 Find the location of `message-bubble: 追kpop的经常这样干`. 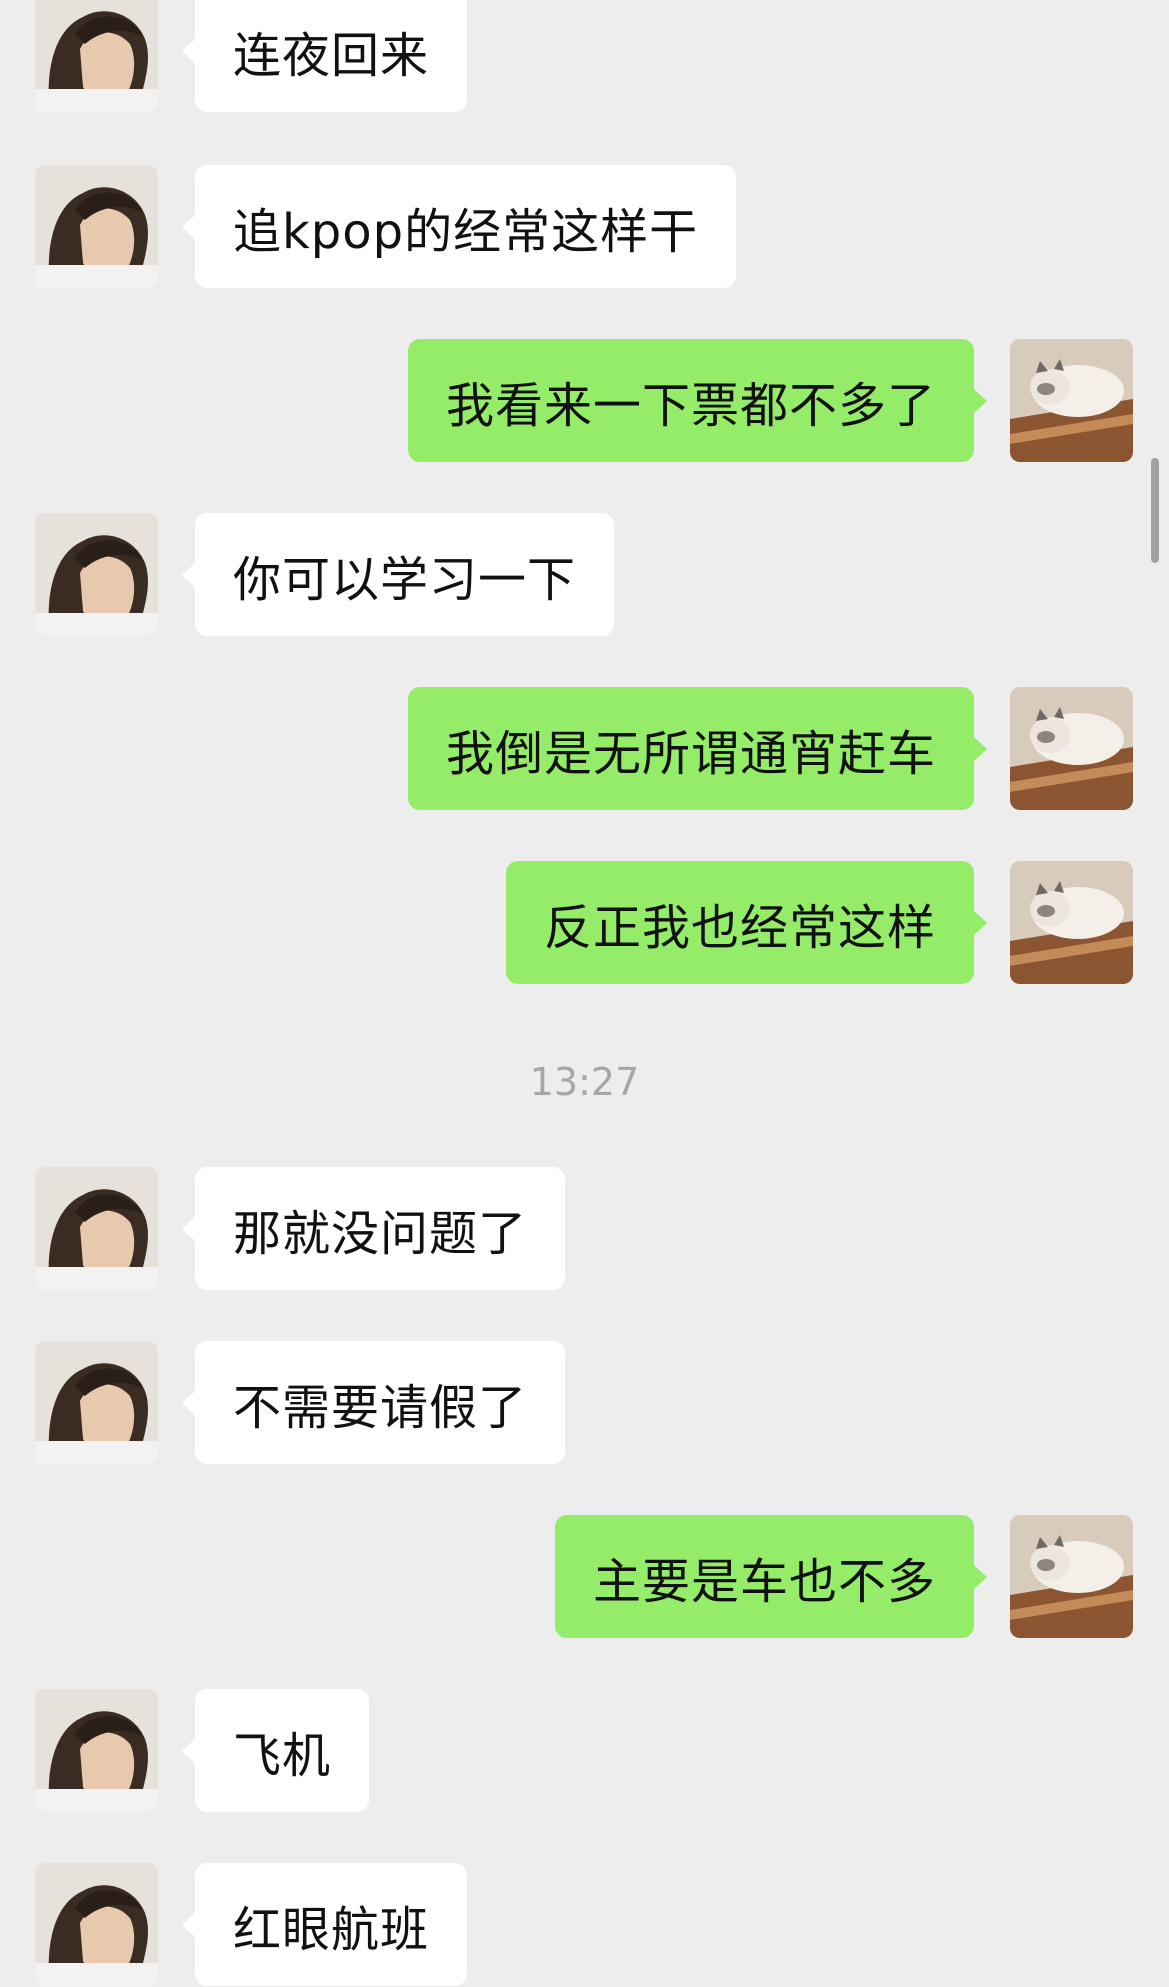

message-bubble: 追kpop的经常这样干 is located at coordinates (459, 226).